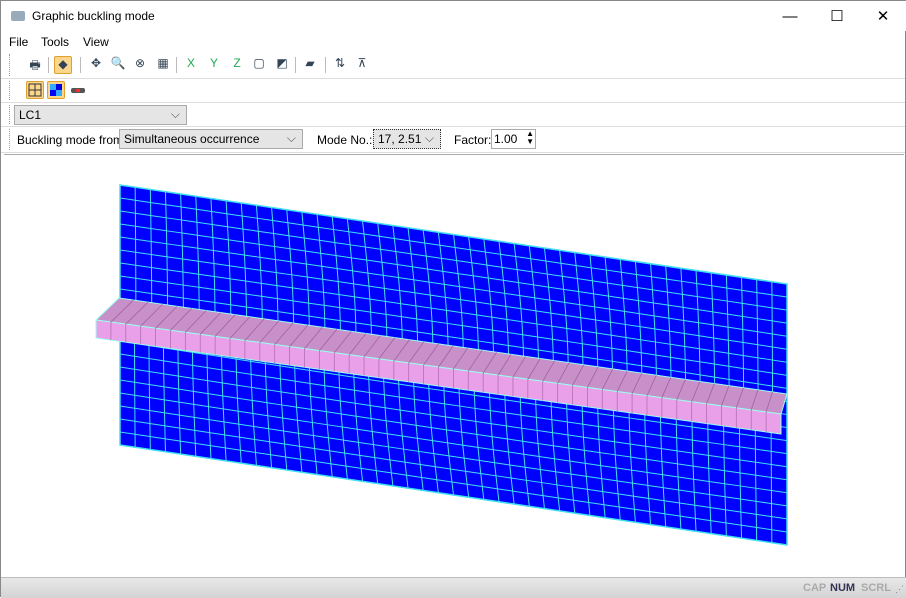 This screenshot has height=598, width=906. Describe the element at coordinates (30, 115) in the screenshot. I see `loadcase-value: LC1` at that location.